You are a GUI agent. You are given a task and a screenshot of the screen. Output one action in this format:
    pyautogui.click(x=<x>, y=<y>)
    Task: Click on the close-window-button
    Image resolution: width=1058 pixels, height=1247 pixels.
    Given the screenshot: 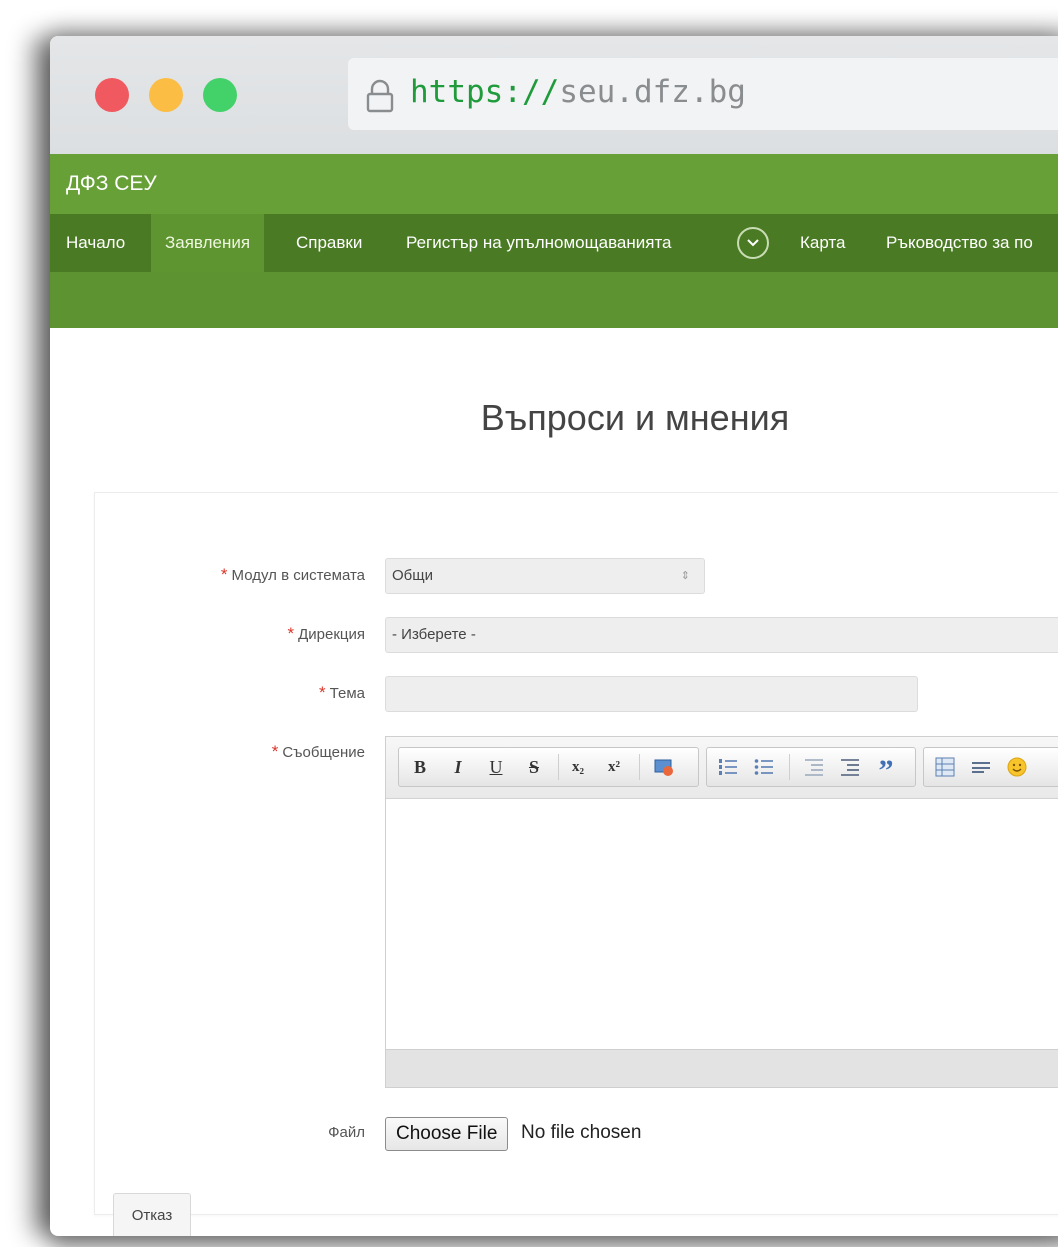 What is the action you would take?
    pyautogui.click(x=112, y=95)
    